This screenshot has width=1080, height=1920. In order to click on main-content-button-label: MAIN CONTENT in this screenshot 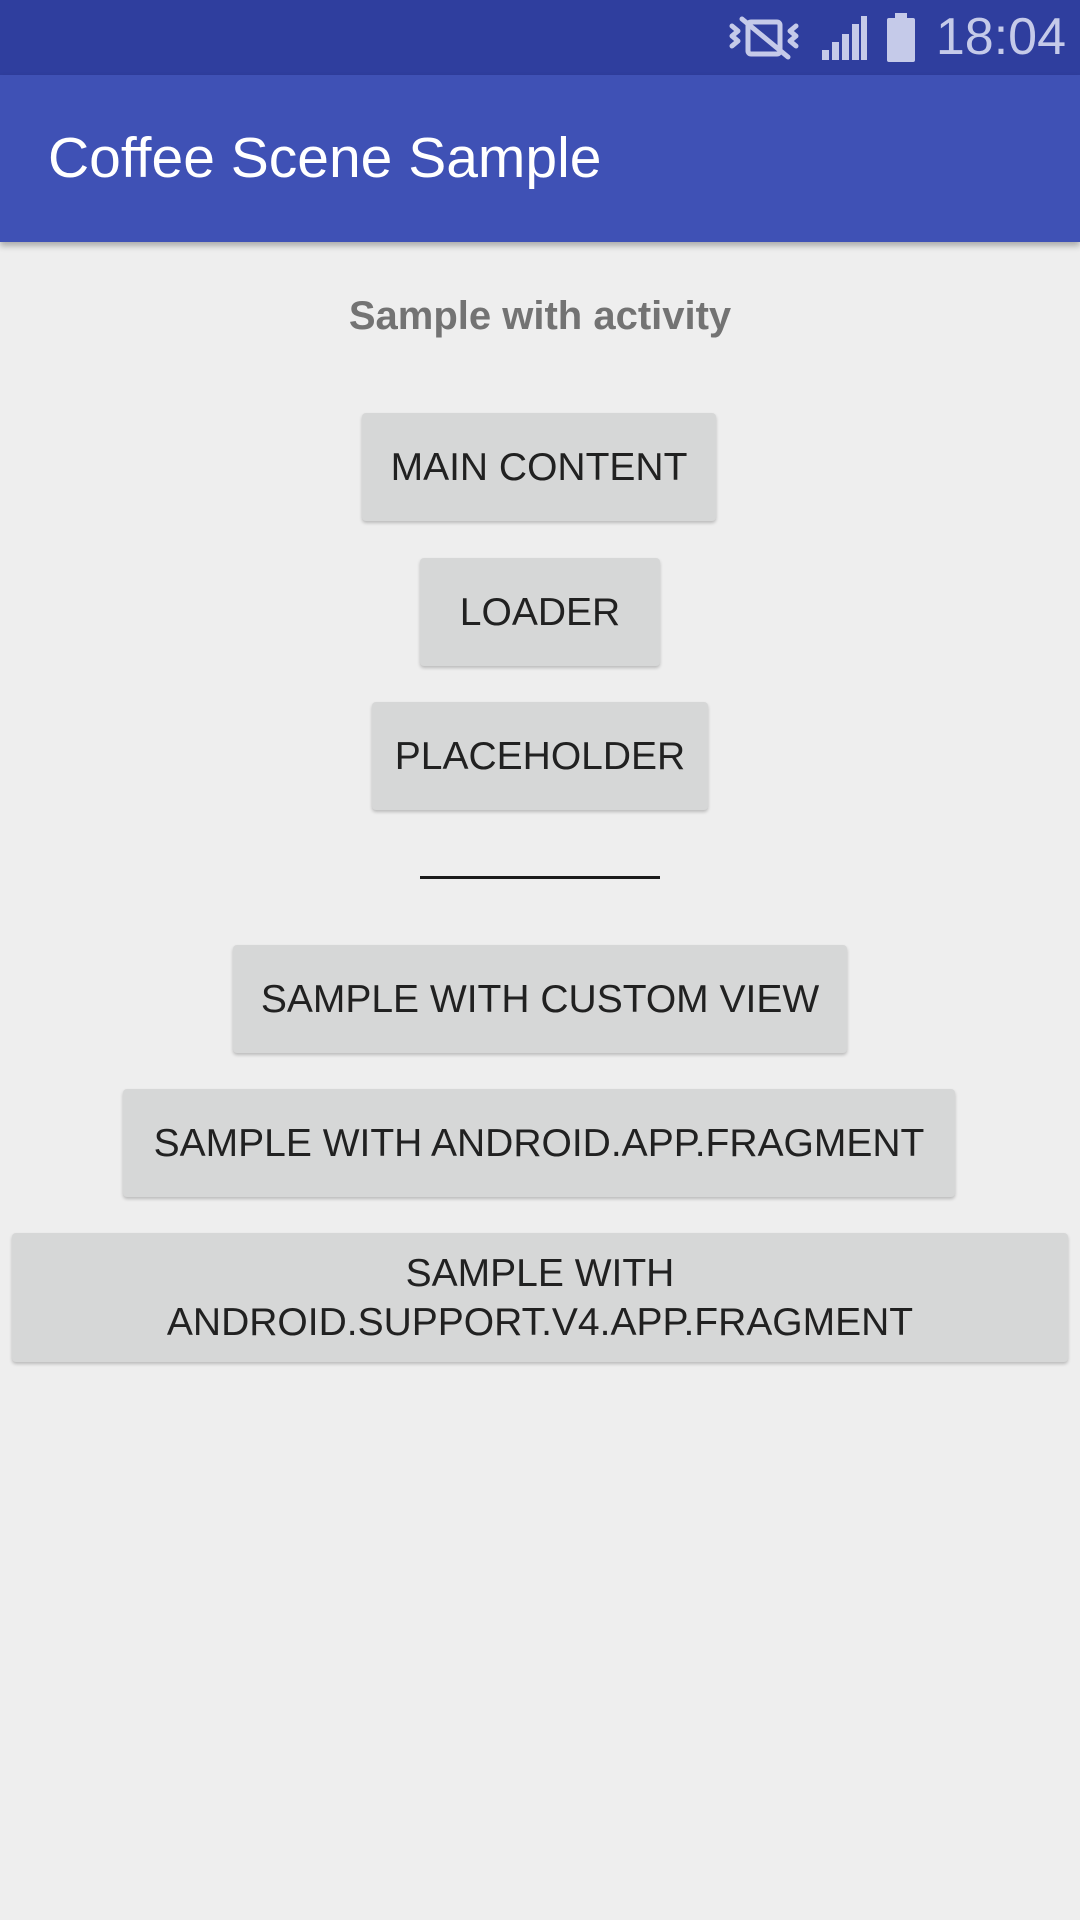, I will do `click(539, 467)`.